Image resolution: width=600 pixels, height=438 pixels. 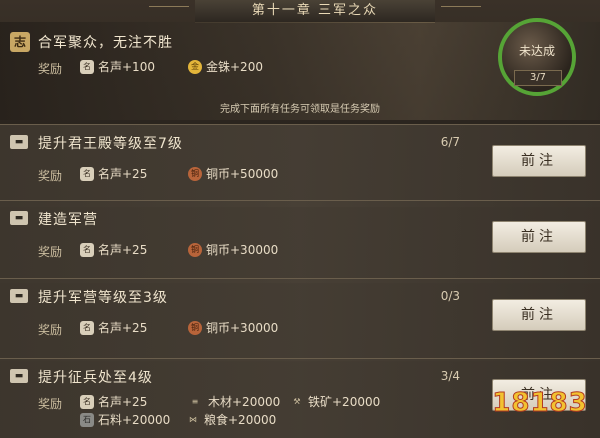 I want to click on gold-icon: 金, so click(x=195, y=66).